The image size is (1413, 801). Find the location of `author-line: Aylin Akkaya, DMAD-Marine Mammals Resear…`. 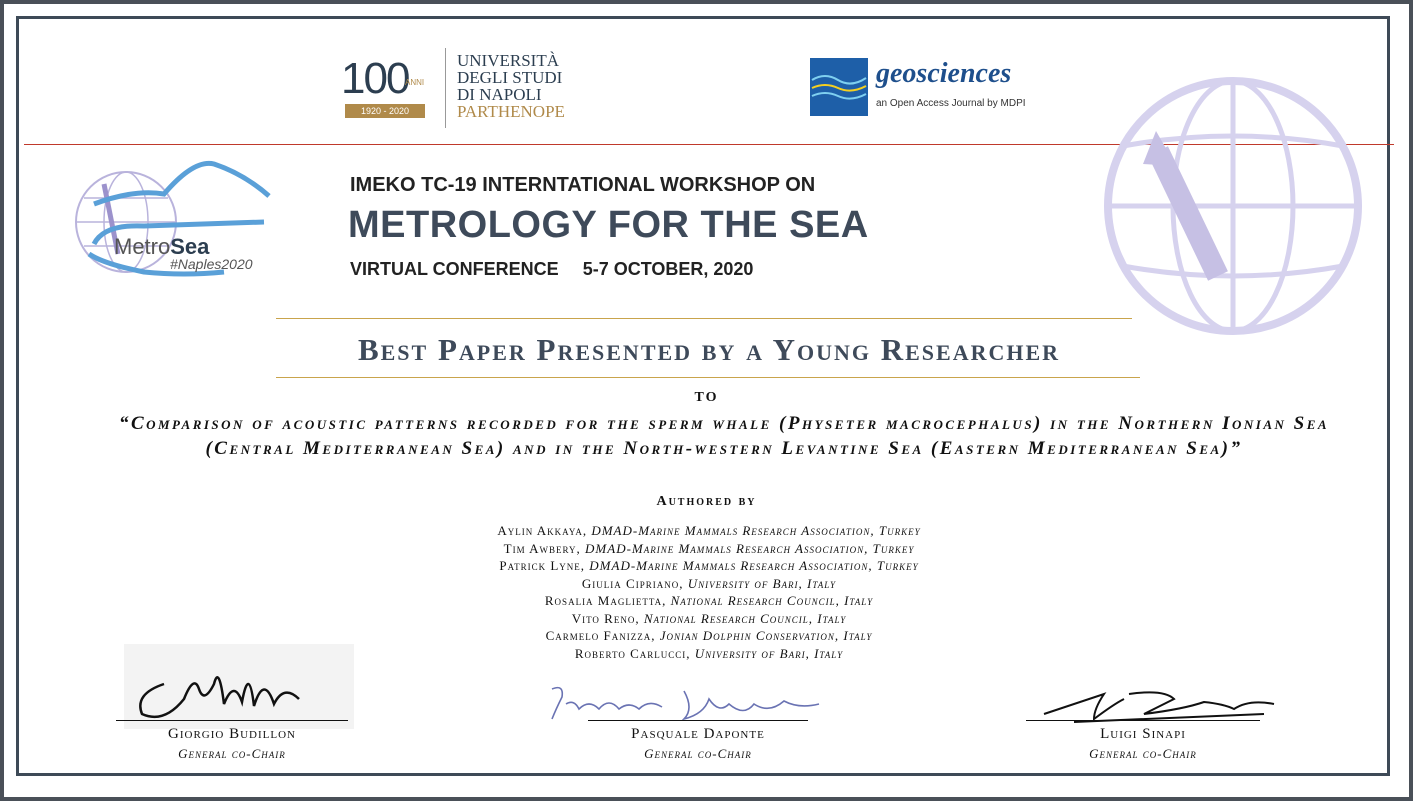

author-line: Aylin Akkaya, DMAD-Marine Mammals Resear… is located at coordinates (709, 530).